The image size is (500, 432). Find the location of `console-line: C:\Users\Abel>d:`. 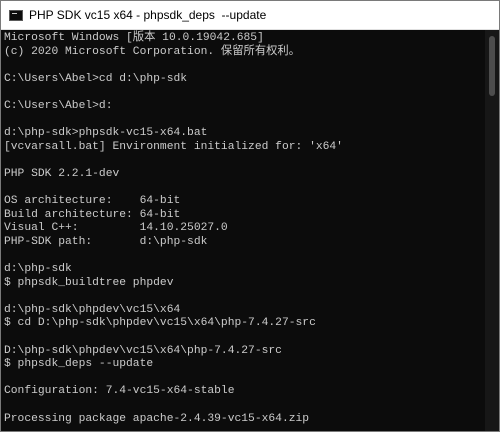

console-line: C:\Users\Abel>d: is located at coordinates (58, 105).